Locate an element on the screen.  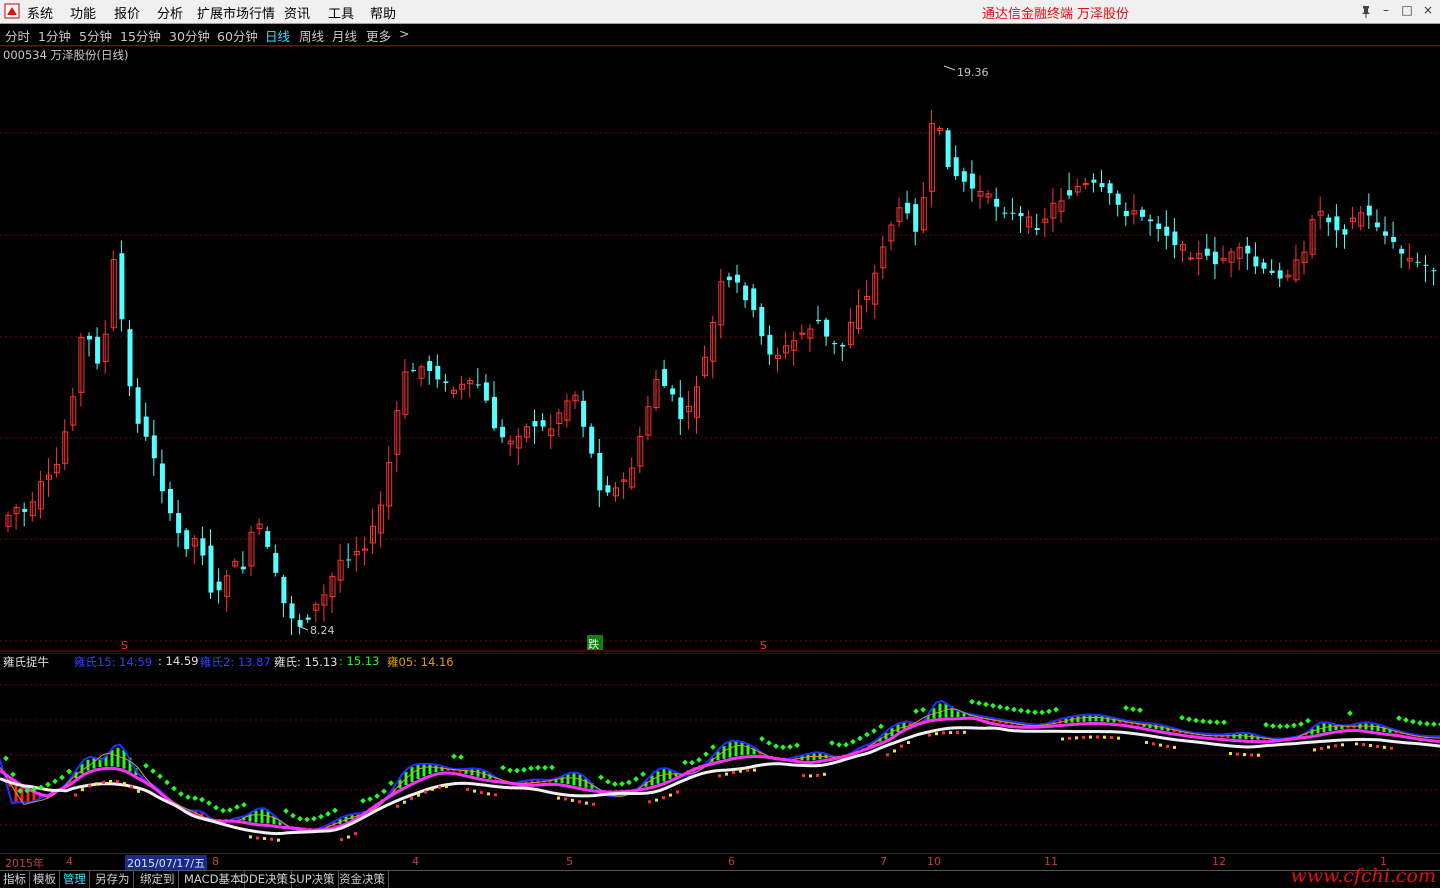
date-label: 11 is located at coordinates (1051, 861).